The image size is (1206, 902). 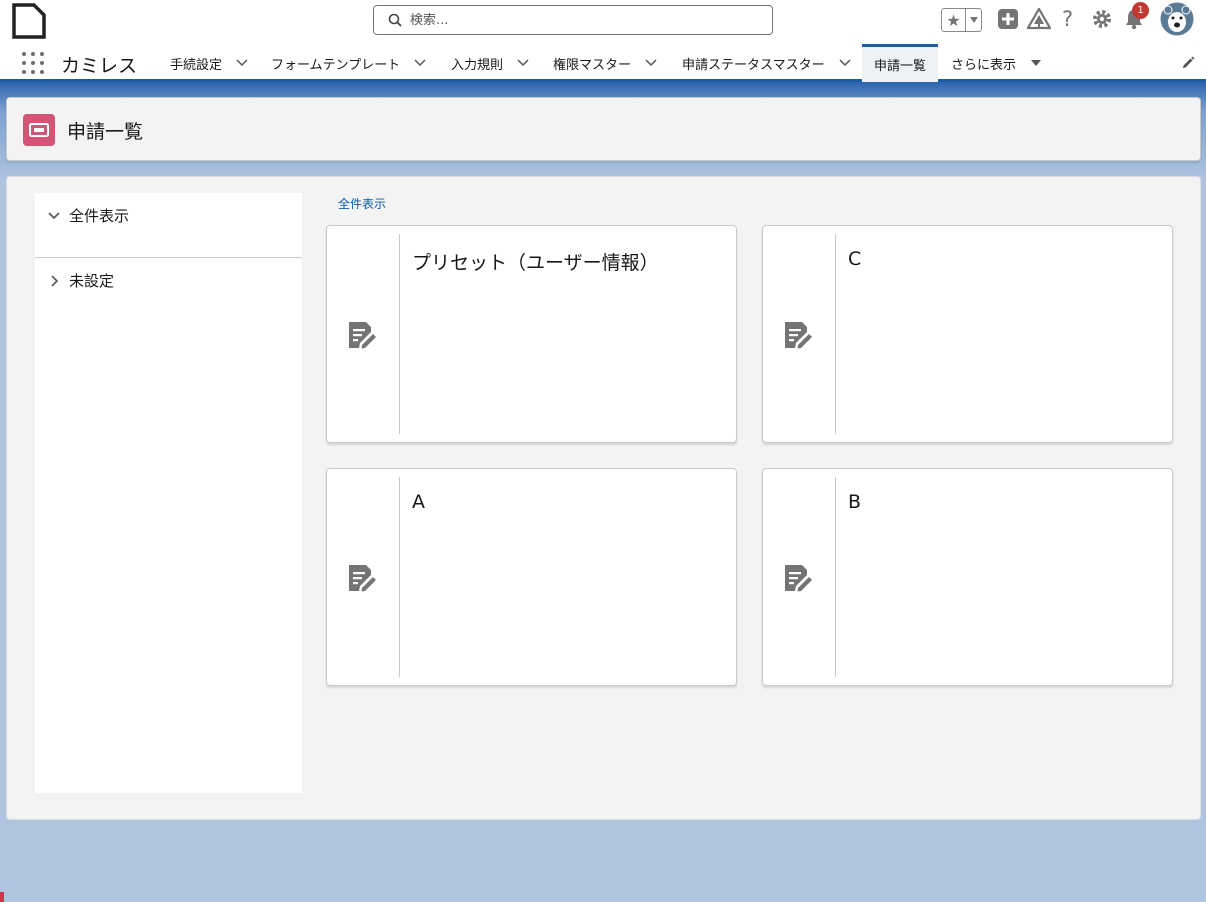 I want to click on tab-input-rules: 入力規則, so click(x=490, y=63).